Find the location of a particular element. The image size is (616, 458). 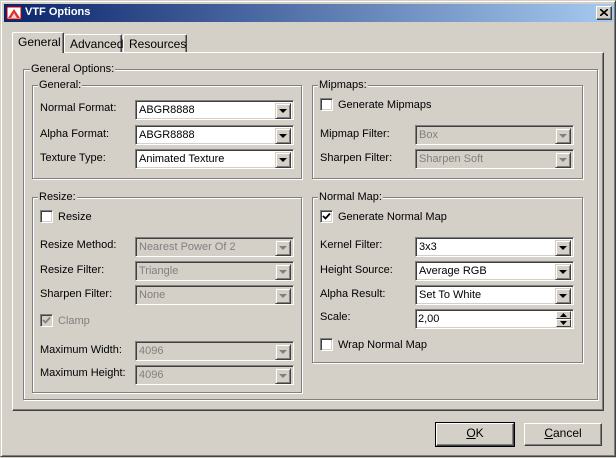

arrow-up-icon is located at coordinates (563, 315).